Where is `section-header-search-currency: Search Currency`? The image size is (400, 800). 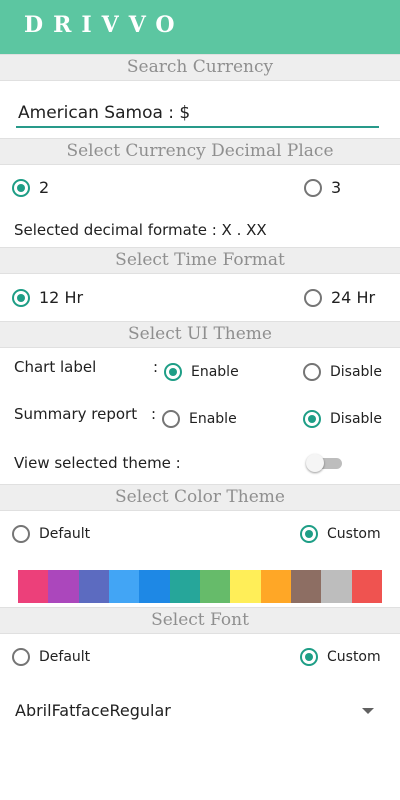 section-header-search-currency: Search Currency is located at coordinates (200, 67).